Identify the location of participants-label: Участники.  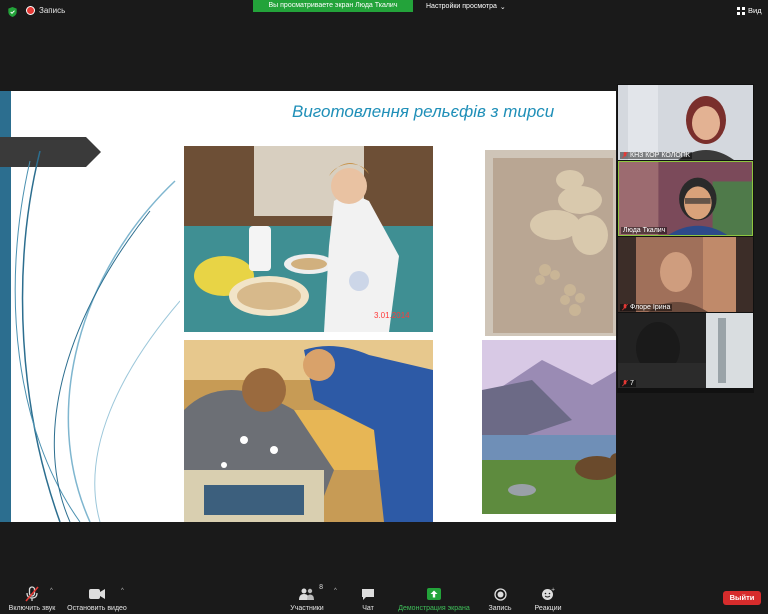
(307, 608).